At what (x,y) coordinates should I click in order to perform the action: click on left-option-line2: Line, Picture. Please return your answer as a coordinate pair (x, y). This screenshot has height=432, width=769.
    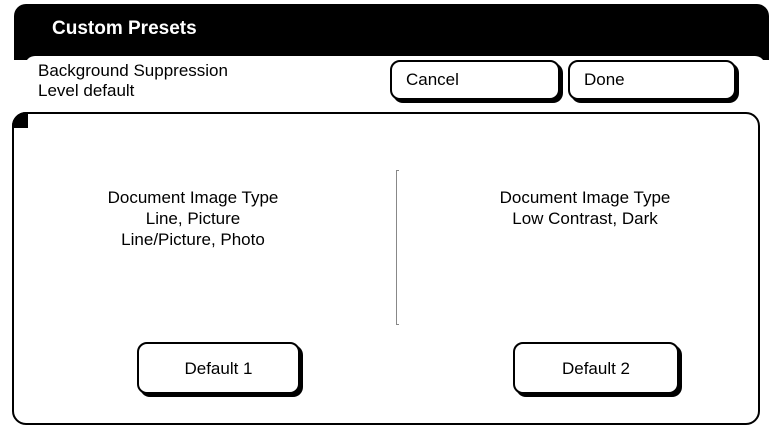
    Looking at the image, I should click on (193, 218).